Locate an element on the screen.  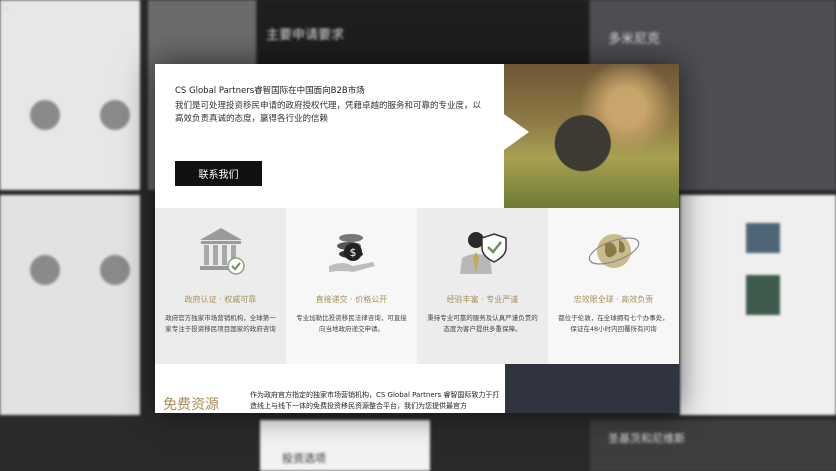
feature-desc: 专业加勒比投资移民法律咨询，可直接向当地政府递交申请。 is located at coordinates (351, 323).